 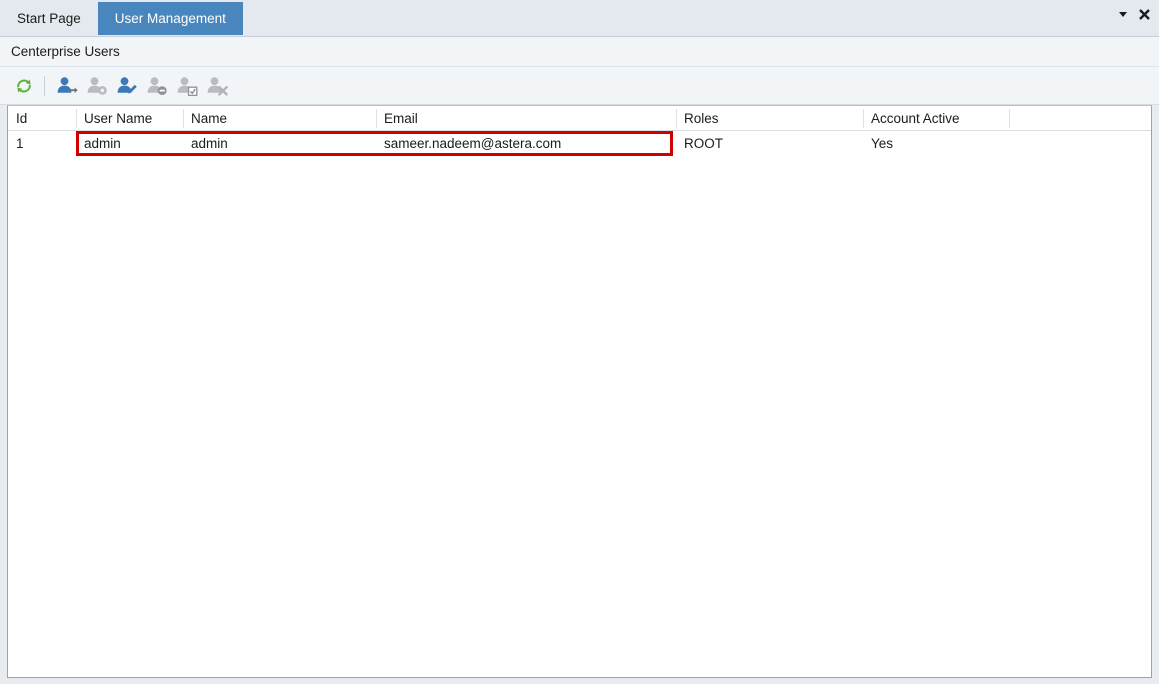 What do you see at coordinates (1144, 14) in the screenshot?
I see `close-icon` at bounding box center [1144, 14].